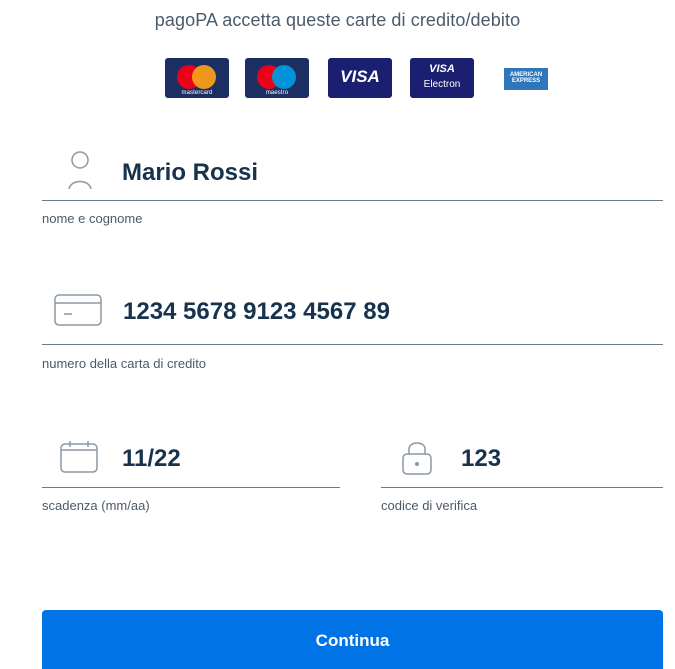 This screenshot has width=675, height=669. I want to click on maestro-label: maestro, so click(277, 93).